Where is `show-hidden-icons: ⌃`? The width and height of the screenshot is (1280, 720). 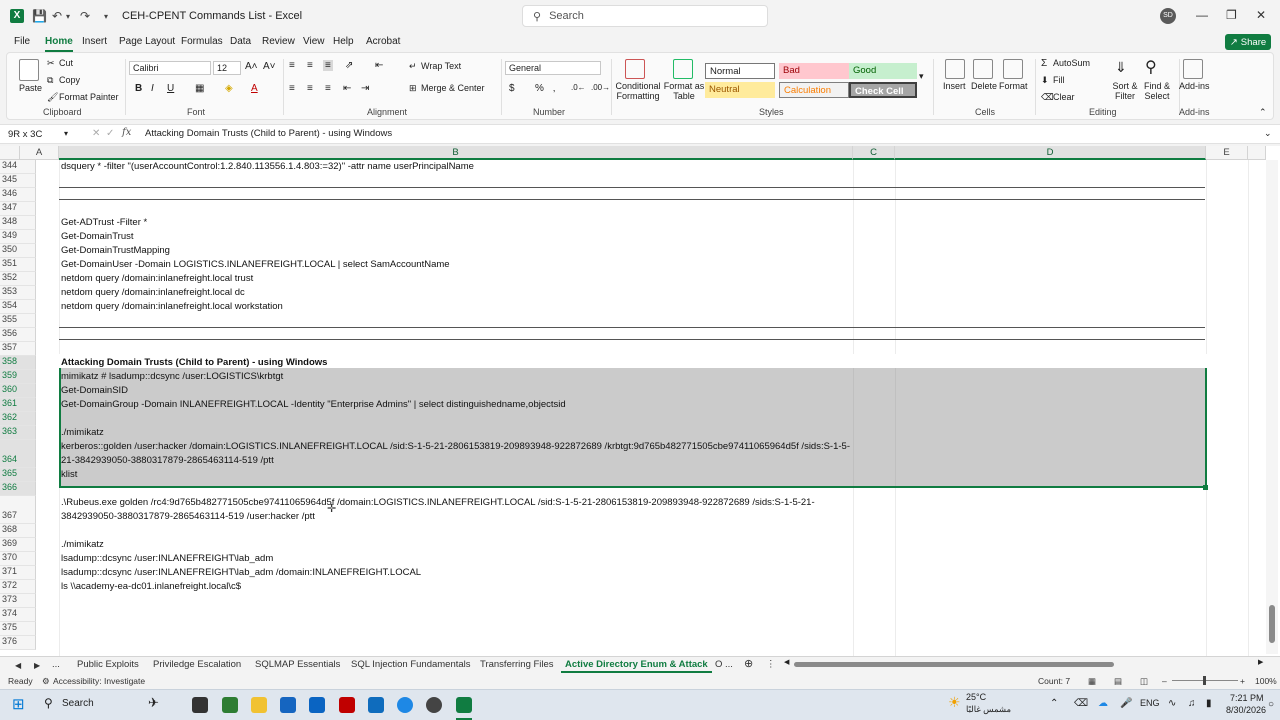 show-hidden-icons: ⌃ is located at coordinates (1054, 703).